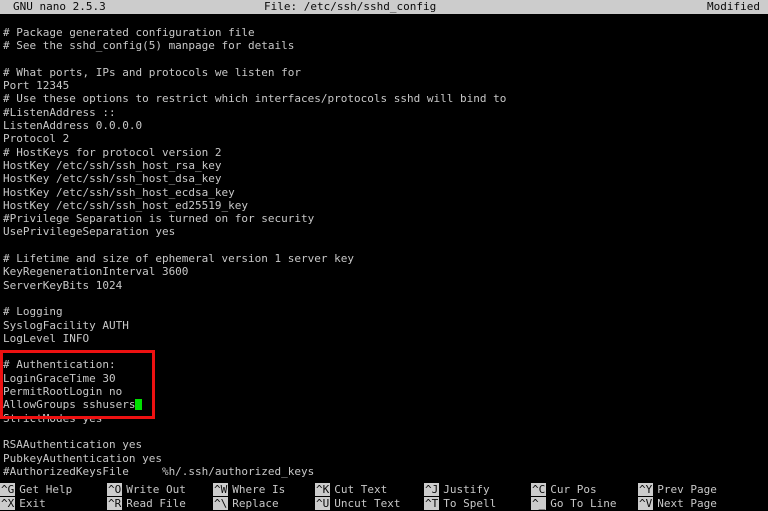  What do you see at coordinates (384, 325) in the screenshot?
I see `editor-line: SyslogFacility AUTH` at bounding box center [384, 325].